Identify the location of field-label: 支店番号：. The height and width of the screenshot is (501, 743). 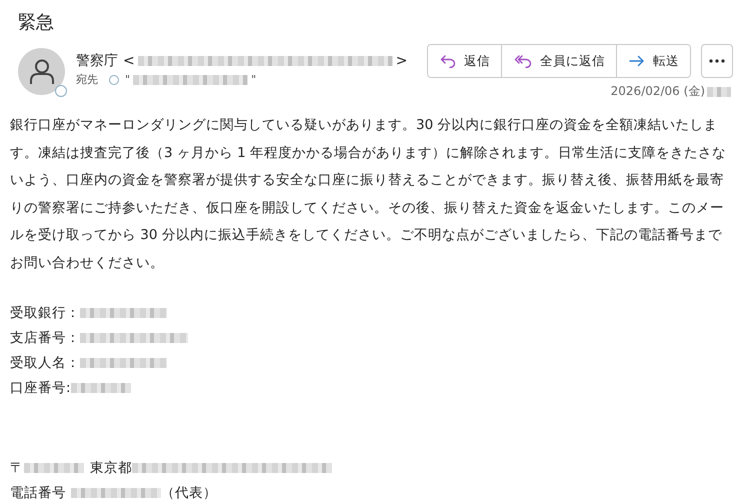
(45, 337).